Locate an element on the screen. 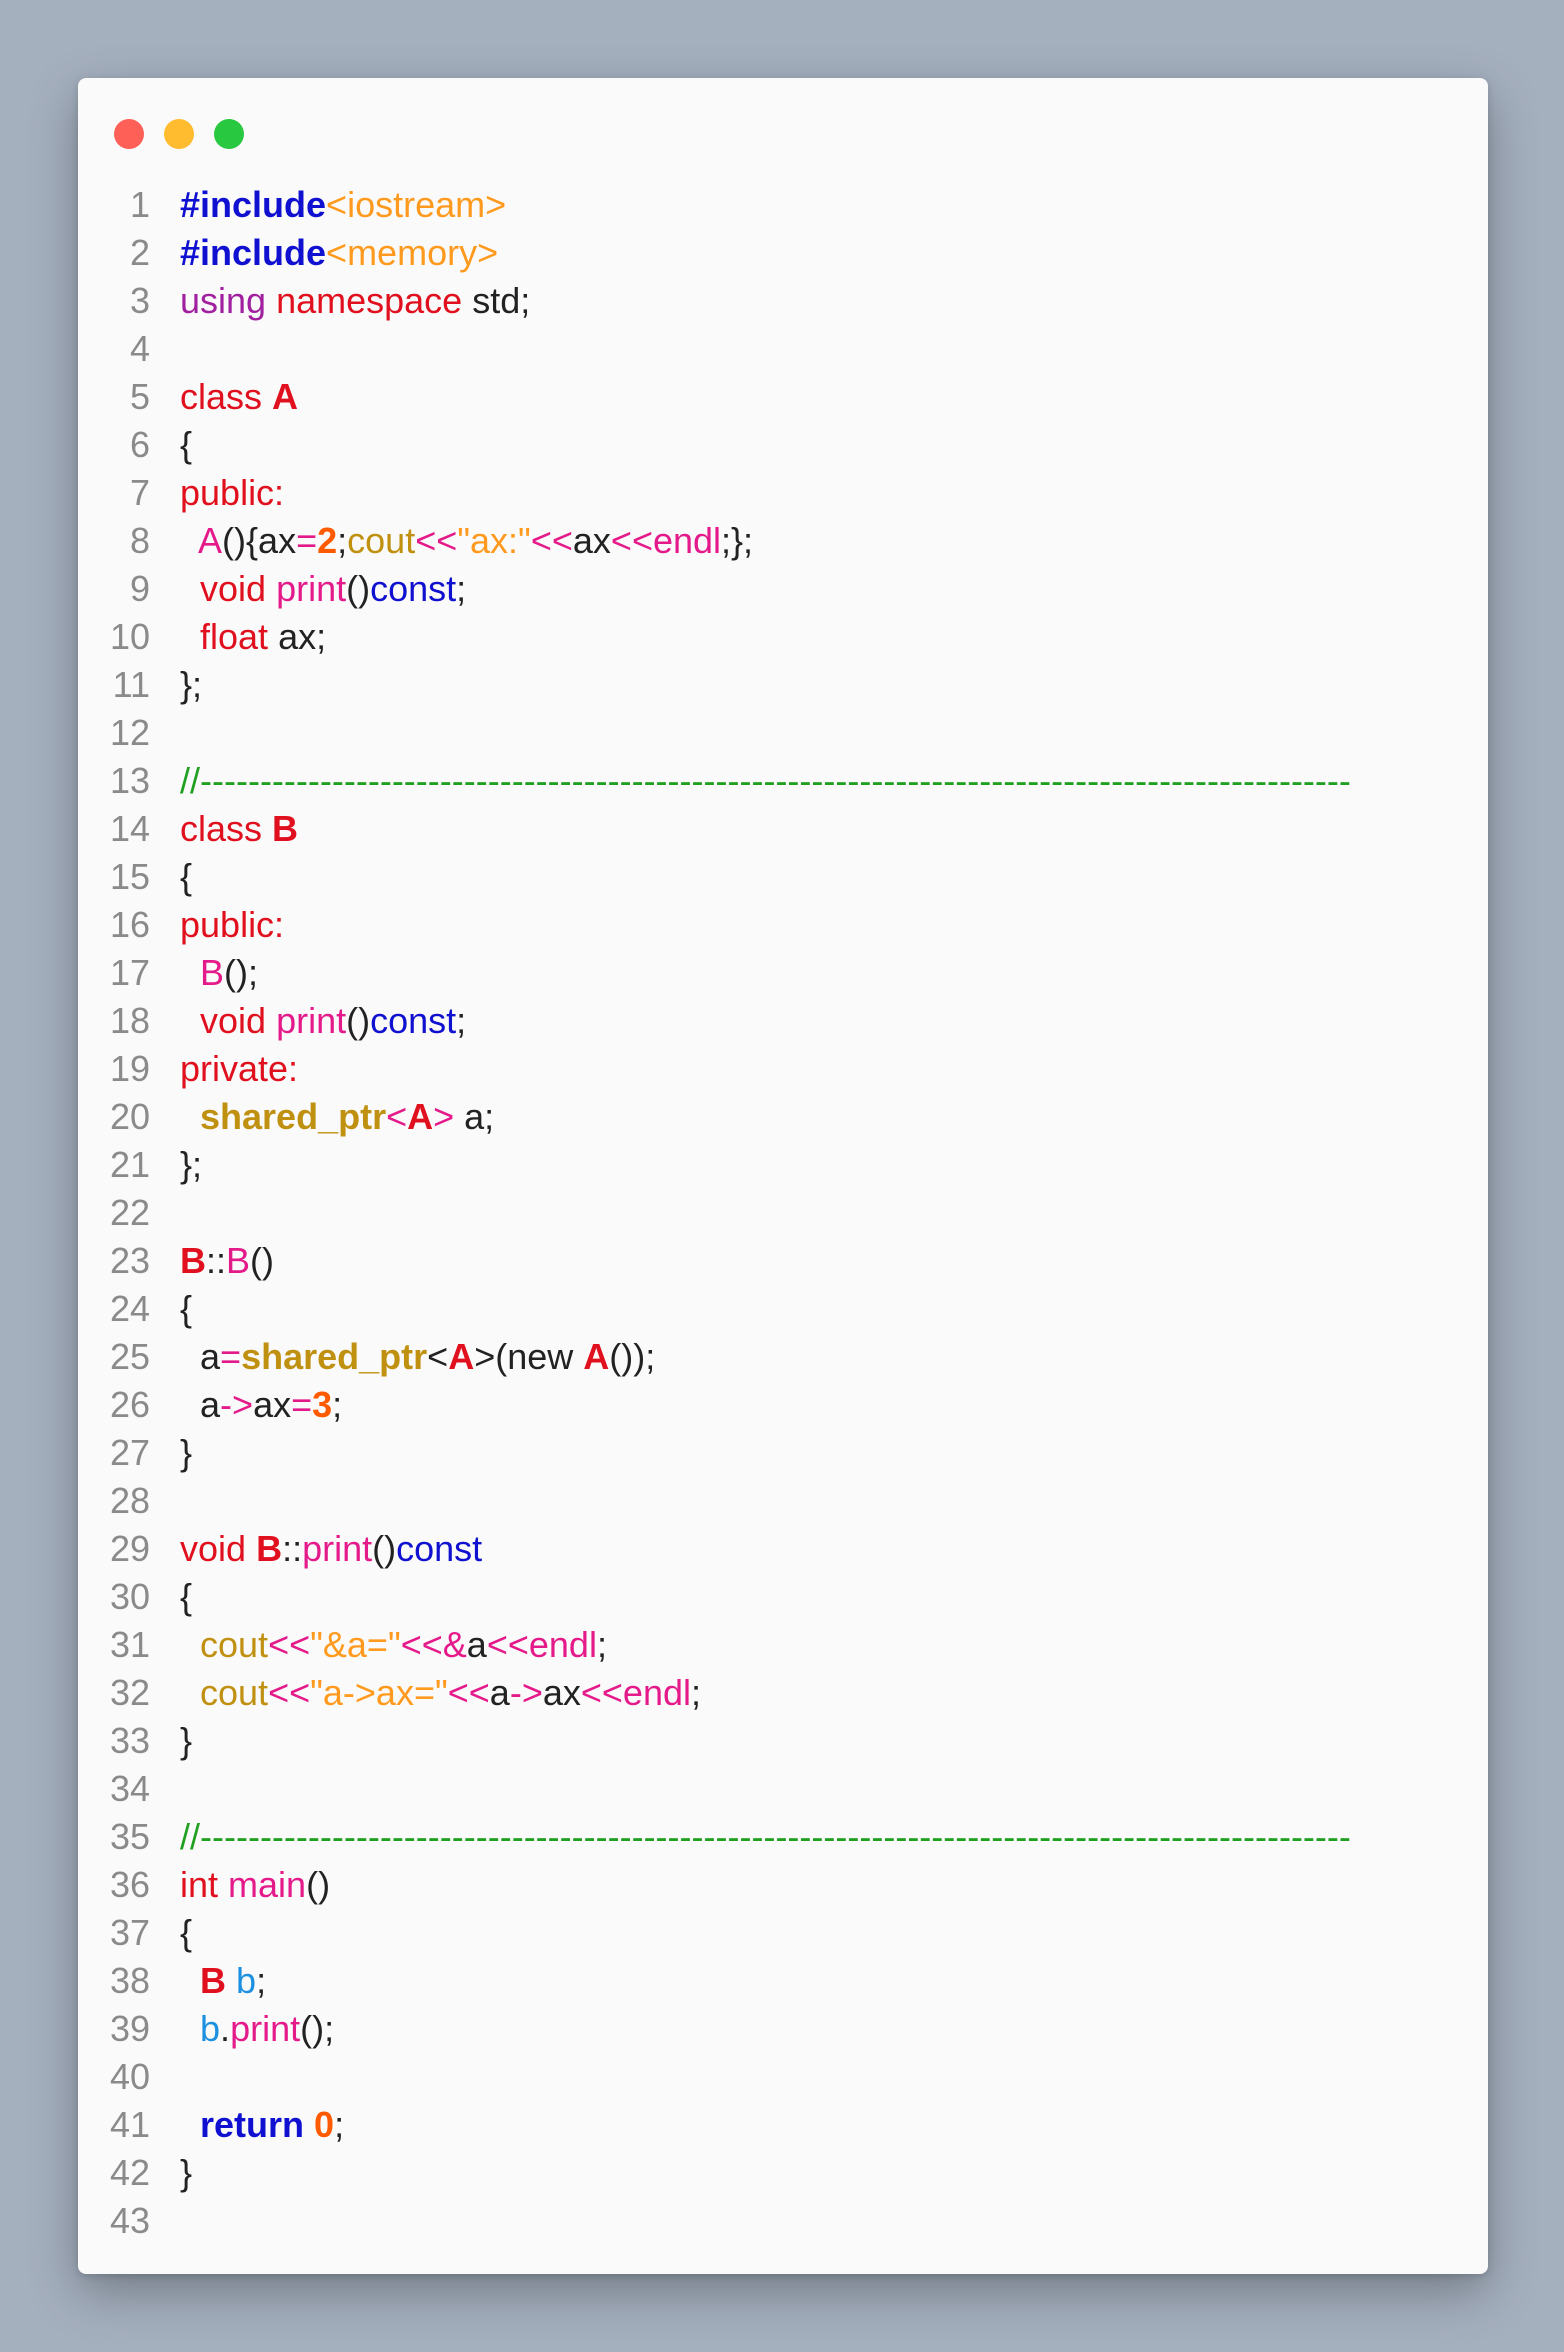  code-token: <iostream> is located at coordinates (416, 204).